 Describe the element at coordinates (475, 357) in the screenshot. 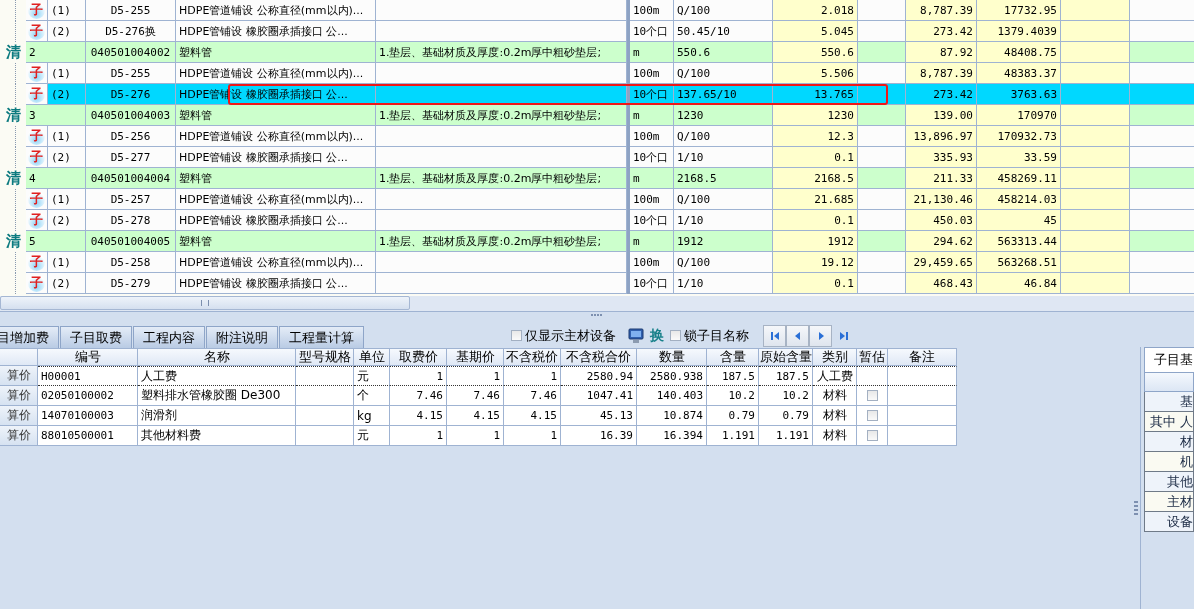

I see `column-header: 基期价` at that location.